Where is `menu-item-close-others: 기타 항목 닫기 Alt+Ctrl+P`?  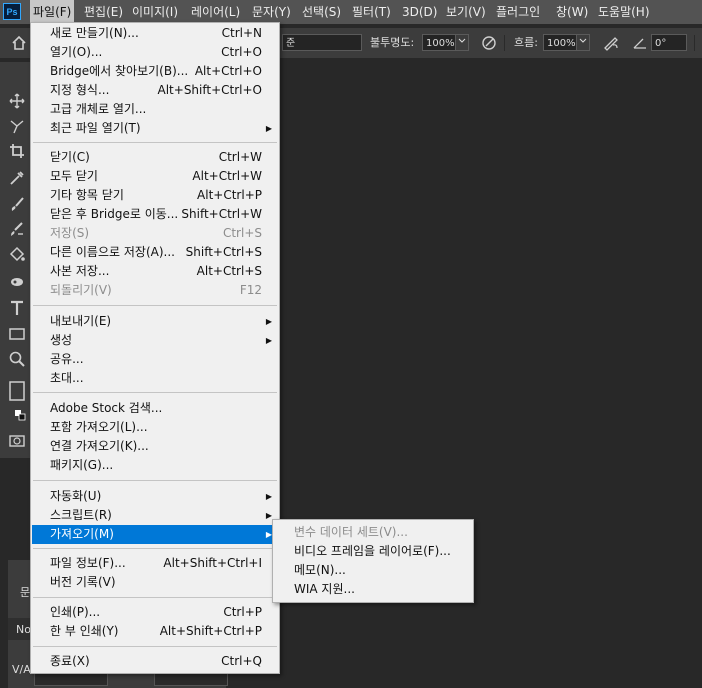 menu-item-close-others: 기타 항목 닫기 Alt+Ctrl+P is located at coordinates (155, 195).